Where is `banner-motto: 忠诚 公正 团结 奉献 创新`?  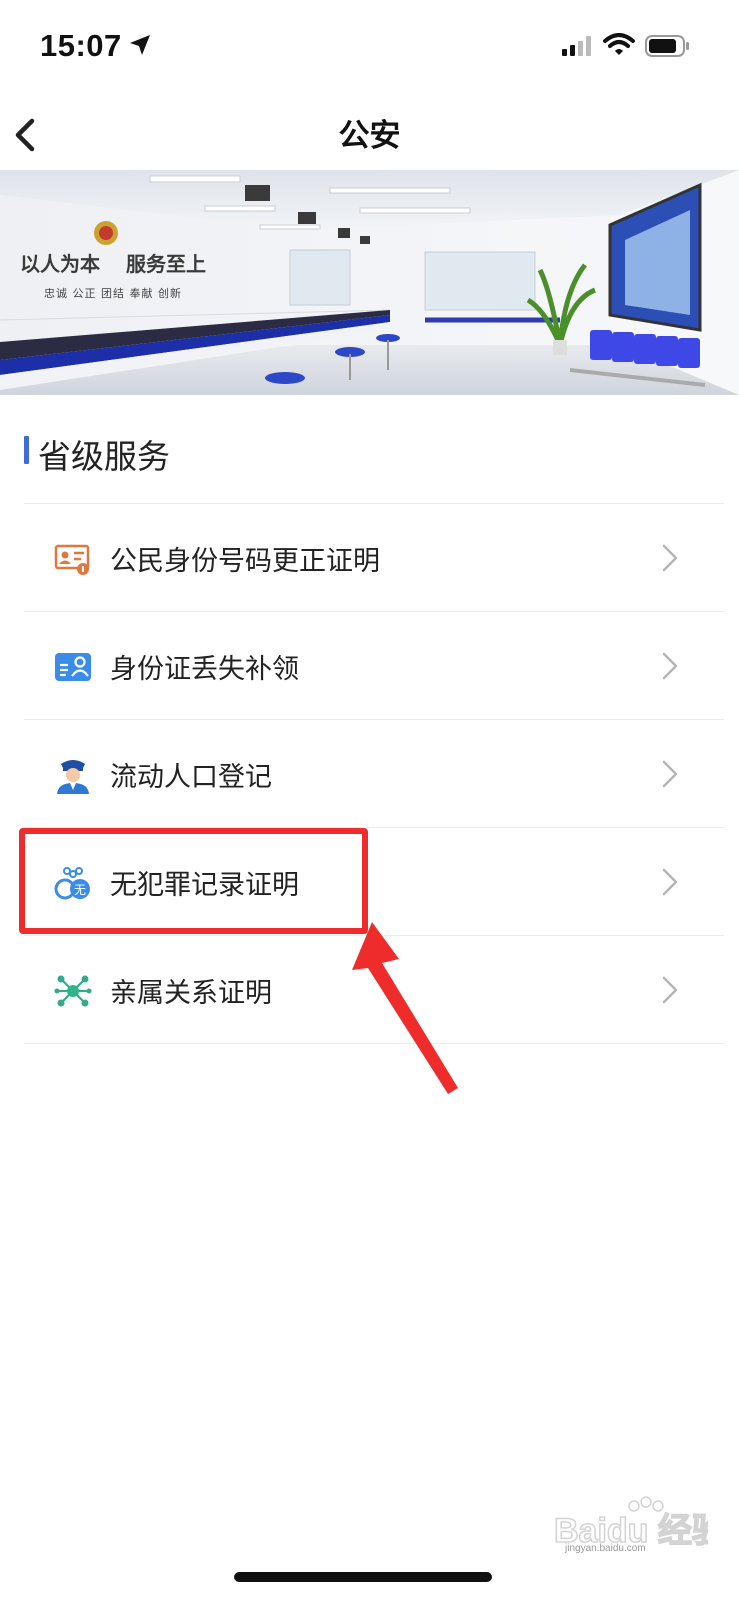 banner-motto: 忠诚 公正 团结 奉献 创新 is located at coordinates (113, 293).